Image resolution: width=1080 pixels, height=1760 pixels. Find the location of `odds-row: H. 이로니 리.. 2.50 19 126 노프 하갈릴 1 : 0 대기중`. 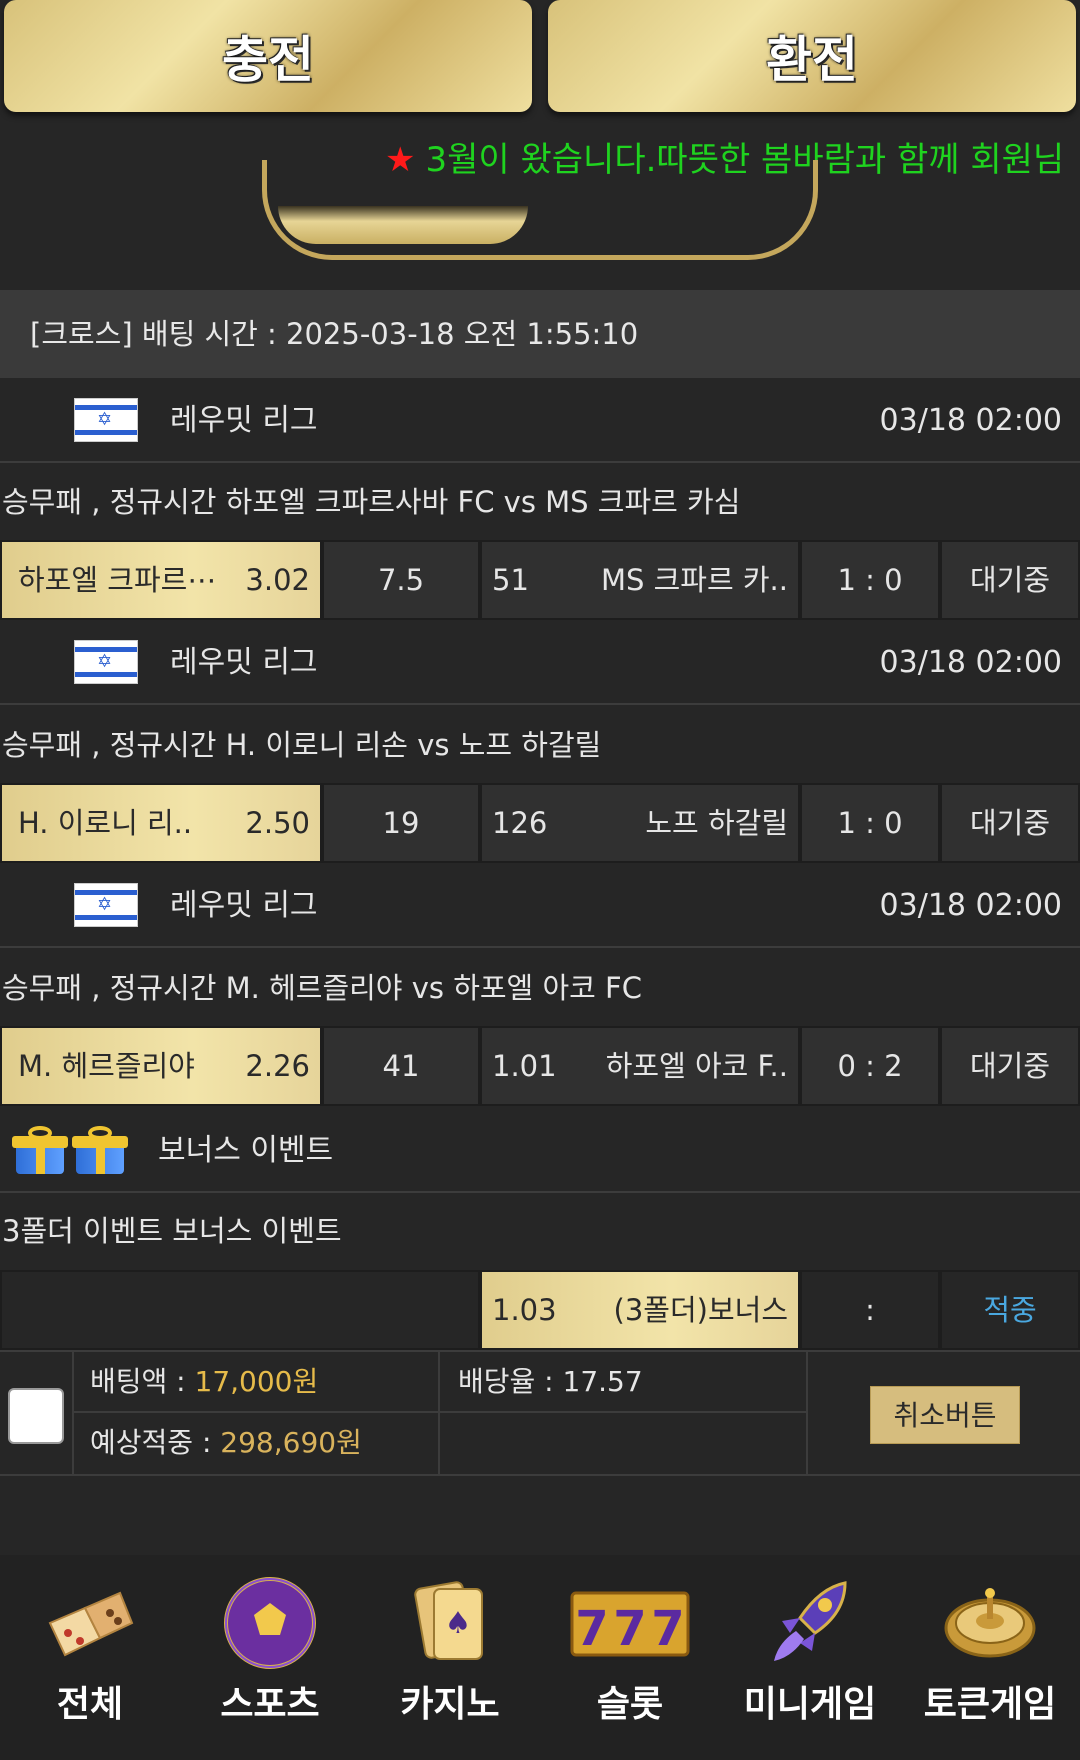

odds-row: H. 이로니 리.. 2.50 19 126 노프 하갈릴 1 : 0 대기중 is located at coordinates (540, 823).